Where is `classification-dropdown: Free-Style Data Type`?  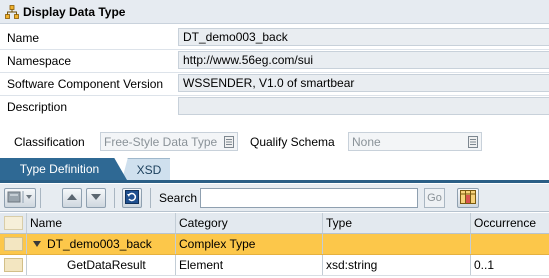 classification-dropdown: Free-Style Data Type is located at coordinates (169, 141).